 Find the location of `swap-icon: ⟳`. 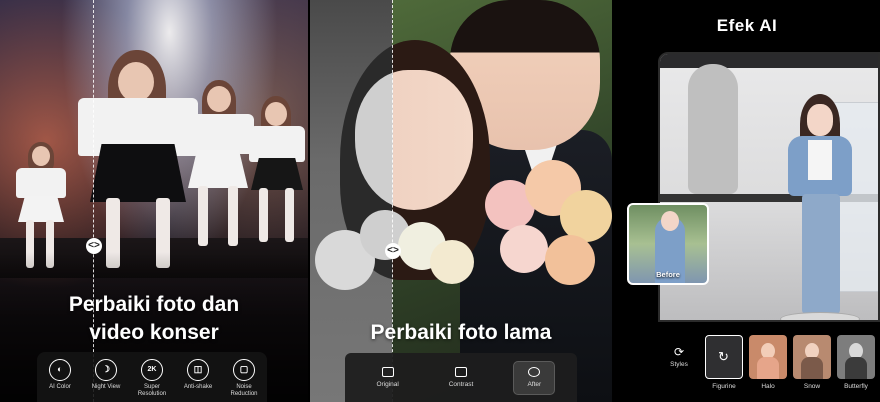

swap-icon: ⟳ is located at coordinates (679, 352).